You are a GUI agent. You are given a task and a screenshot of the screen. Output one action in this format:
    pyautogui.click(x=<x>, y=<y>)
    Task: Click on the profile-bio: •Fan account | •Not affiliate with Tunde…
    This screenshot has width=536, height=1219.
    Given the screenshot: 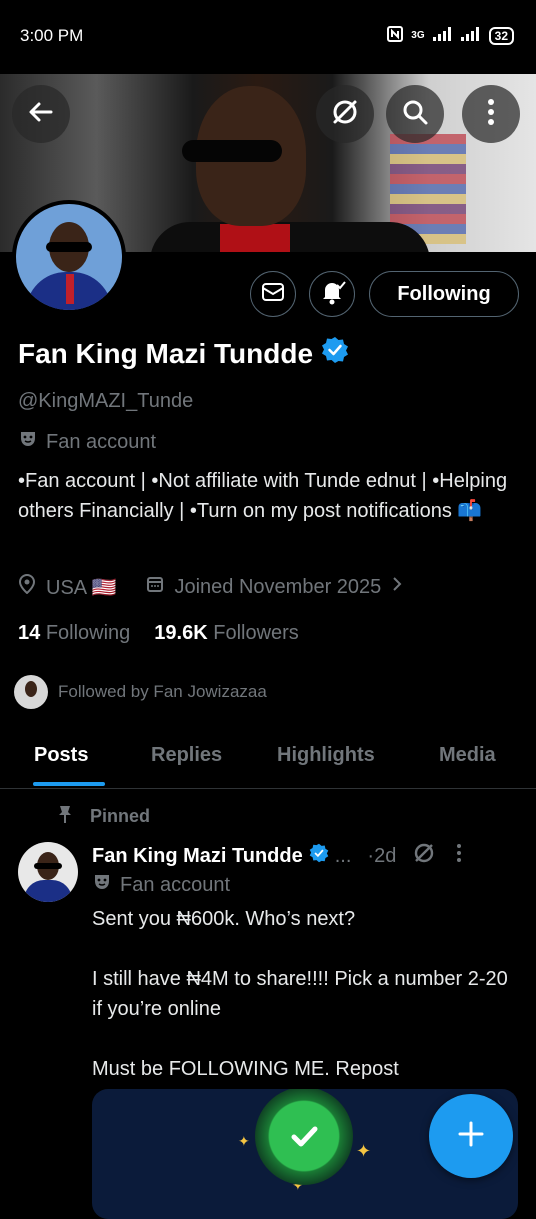 What is the action you would take?
    pyautogui.click(x=263, y=496)
    